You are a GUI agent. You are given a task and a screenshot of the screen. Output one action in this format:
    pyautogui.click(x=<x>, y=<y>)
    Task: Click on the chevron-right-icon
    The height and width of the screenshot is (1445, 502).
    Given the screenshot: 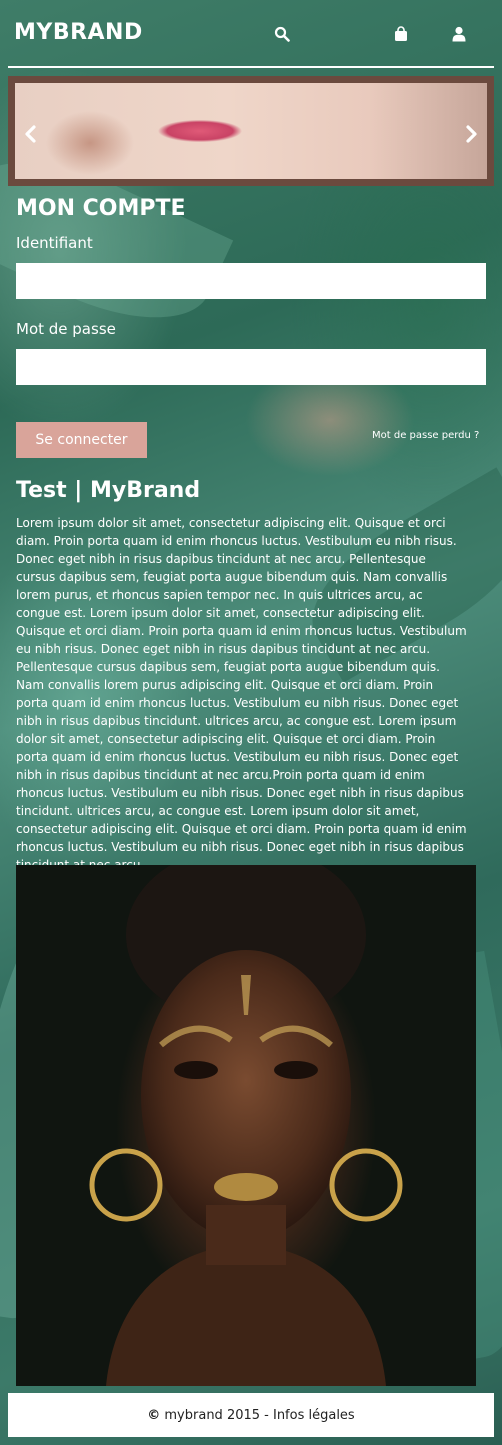 What is the action you would take?
    pyautogui.click(x=472, y=135)
    